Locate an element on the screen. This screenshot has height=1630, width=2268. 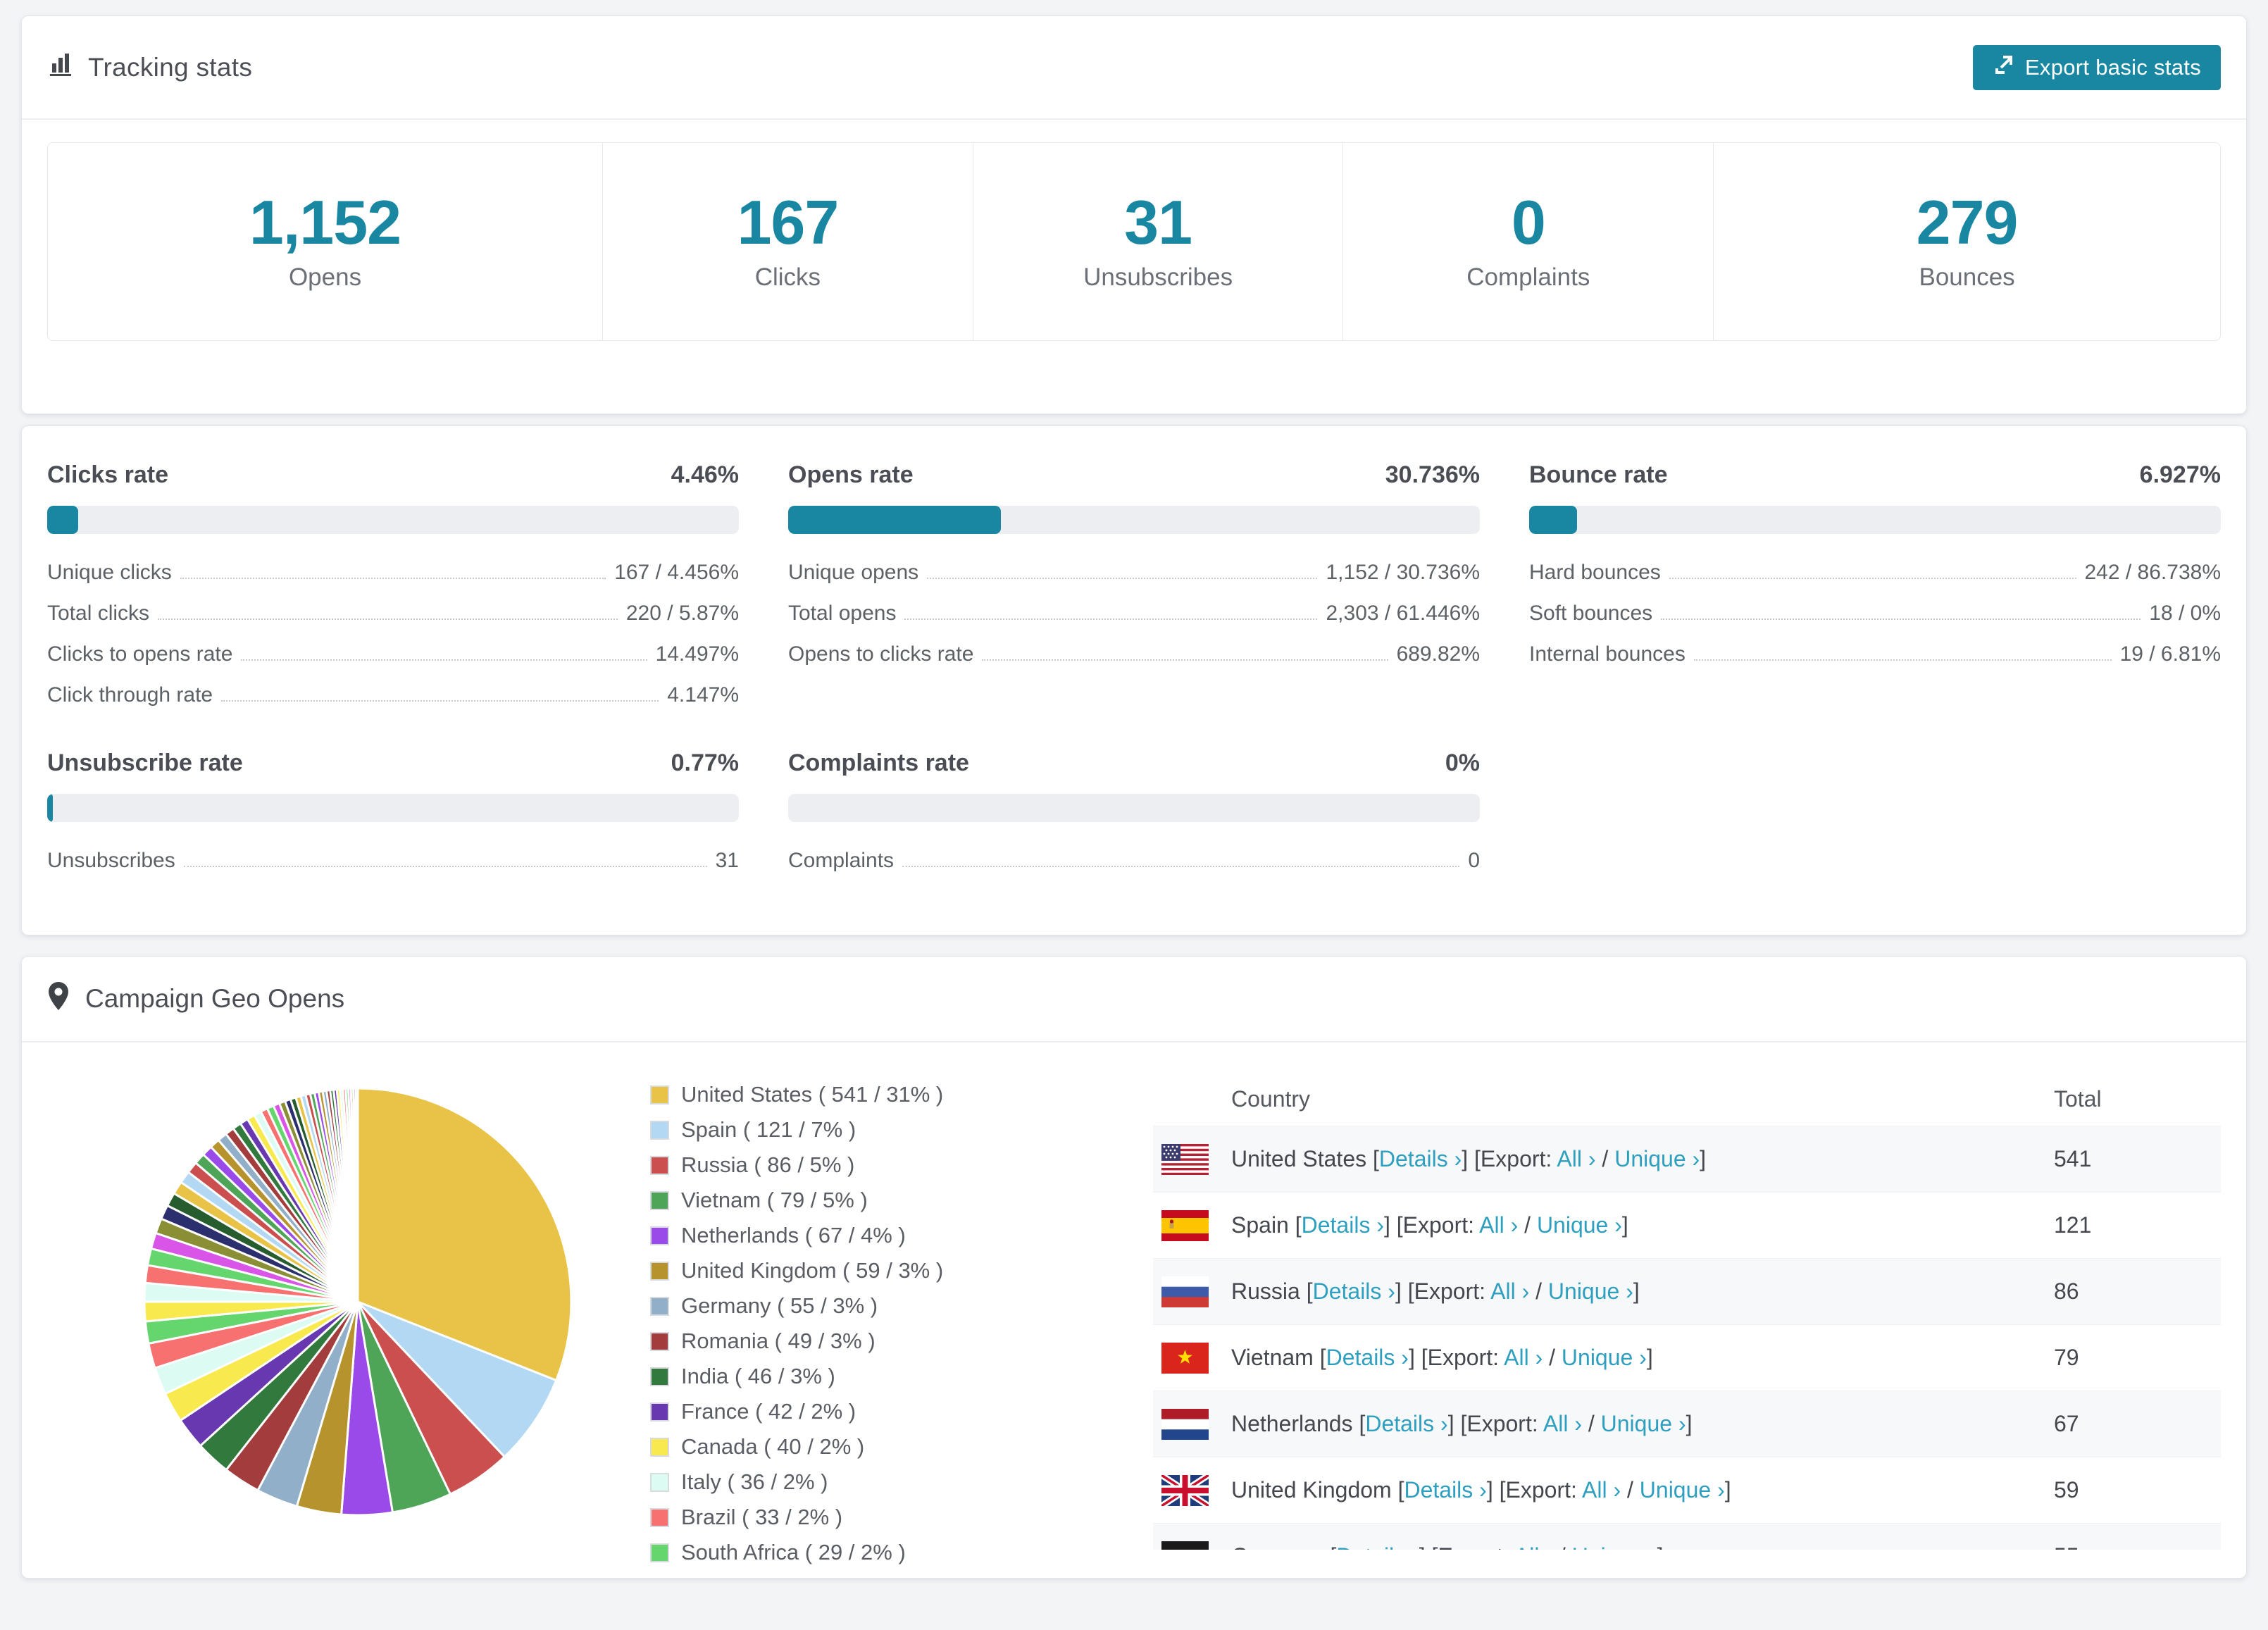
opens-rate-bar is located at coordinates (1134, 520).